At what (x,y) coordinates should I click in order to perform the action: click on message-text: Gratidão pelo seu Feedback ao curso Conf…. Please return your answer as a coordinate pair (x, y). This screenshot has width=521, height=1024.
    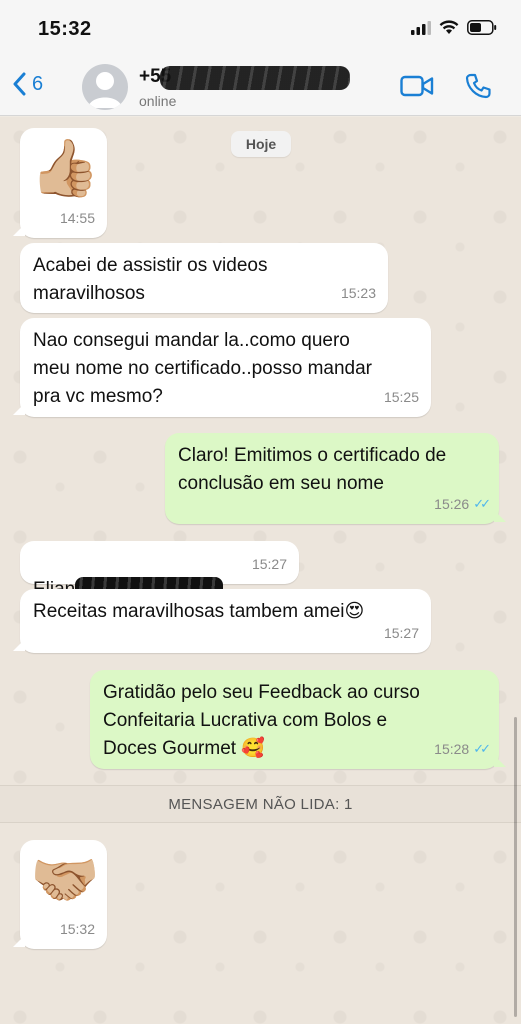
    Looking at the image, I should click on (261, 720).